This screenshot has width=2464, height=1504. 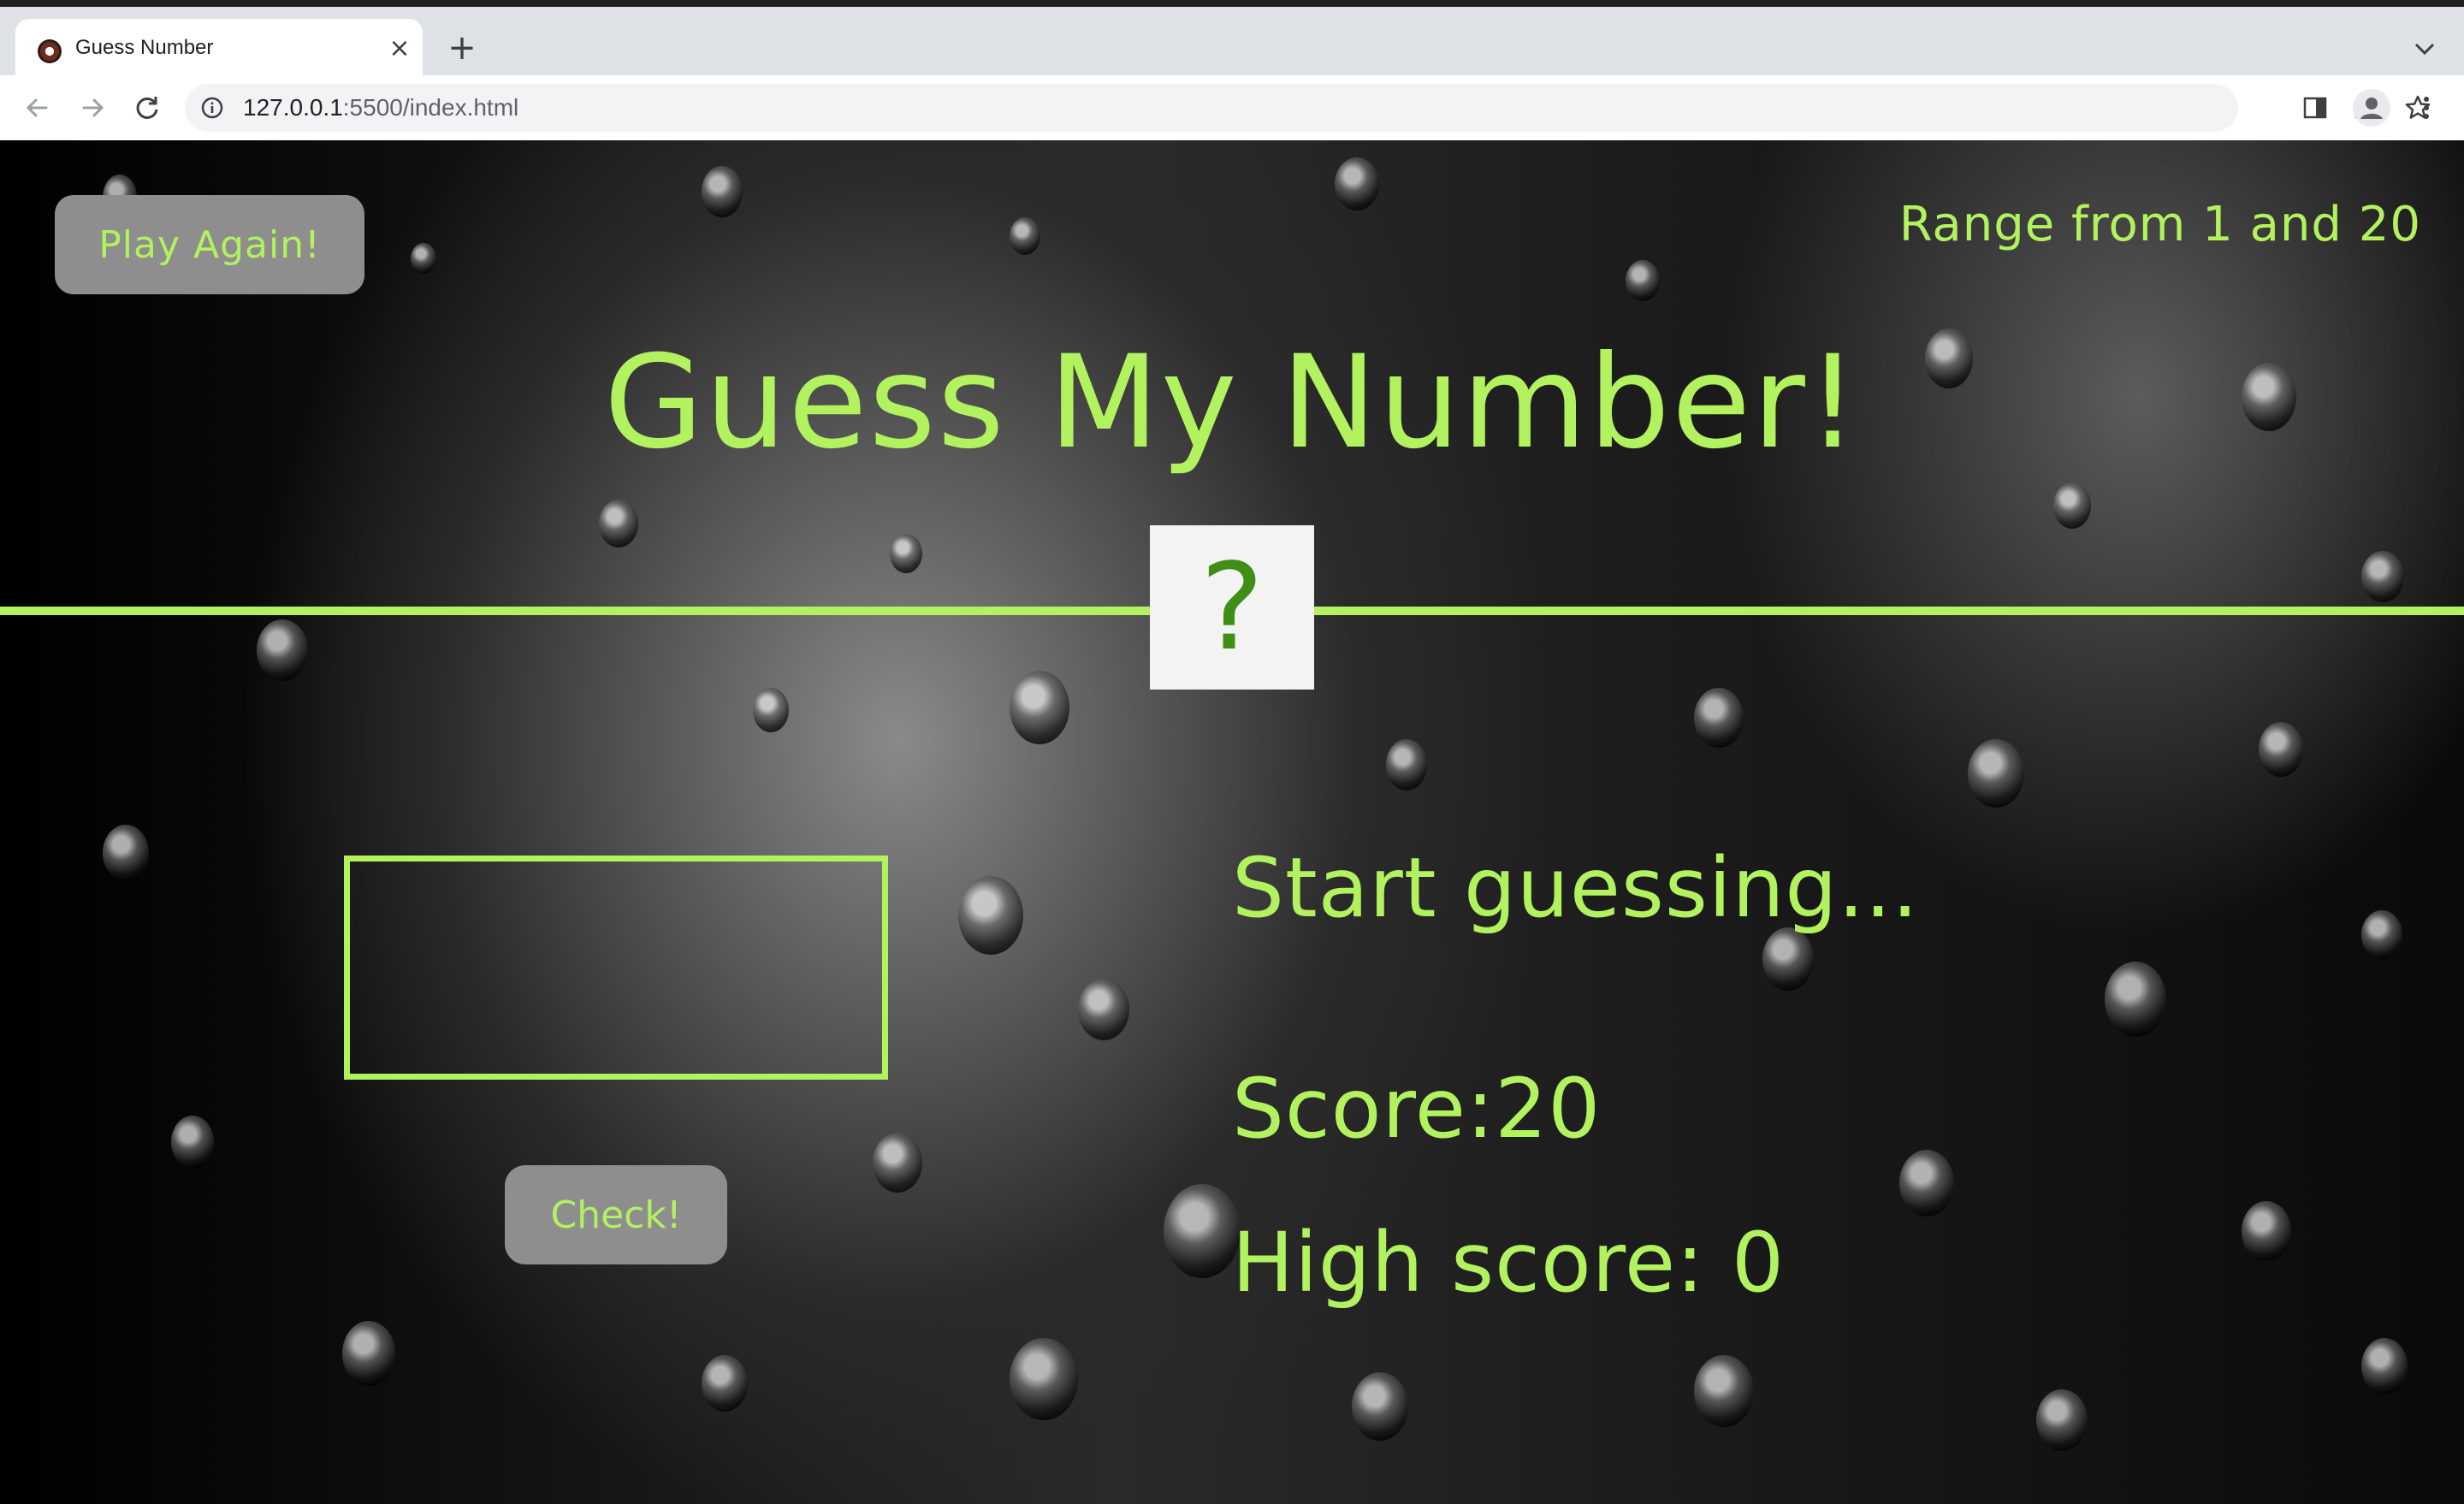 What do you see at coordinates (1548, 1109) in the screenshot?
I see `score-value: 20` at bounding box center [1548, 1109].